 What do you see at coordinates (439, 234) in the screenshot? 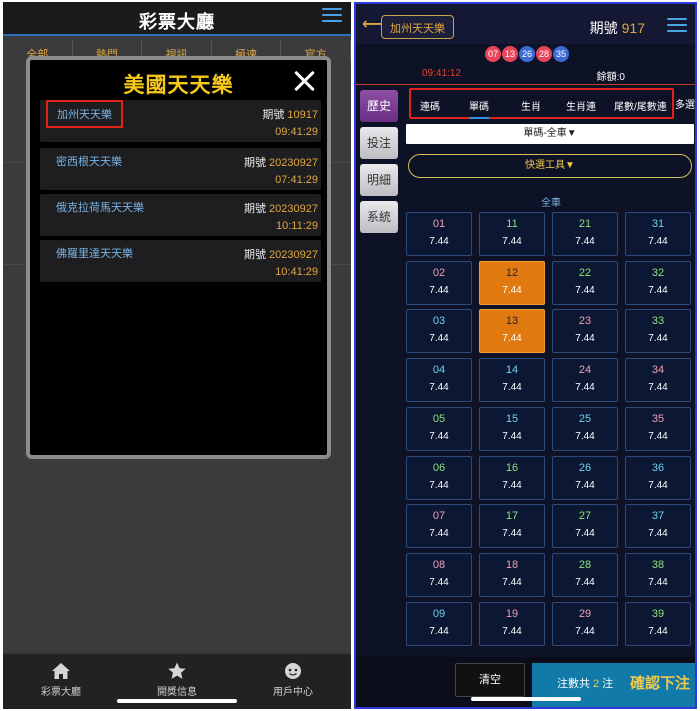
I see `number-cell: 01 7.44` at bounding box center [439, 234].